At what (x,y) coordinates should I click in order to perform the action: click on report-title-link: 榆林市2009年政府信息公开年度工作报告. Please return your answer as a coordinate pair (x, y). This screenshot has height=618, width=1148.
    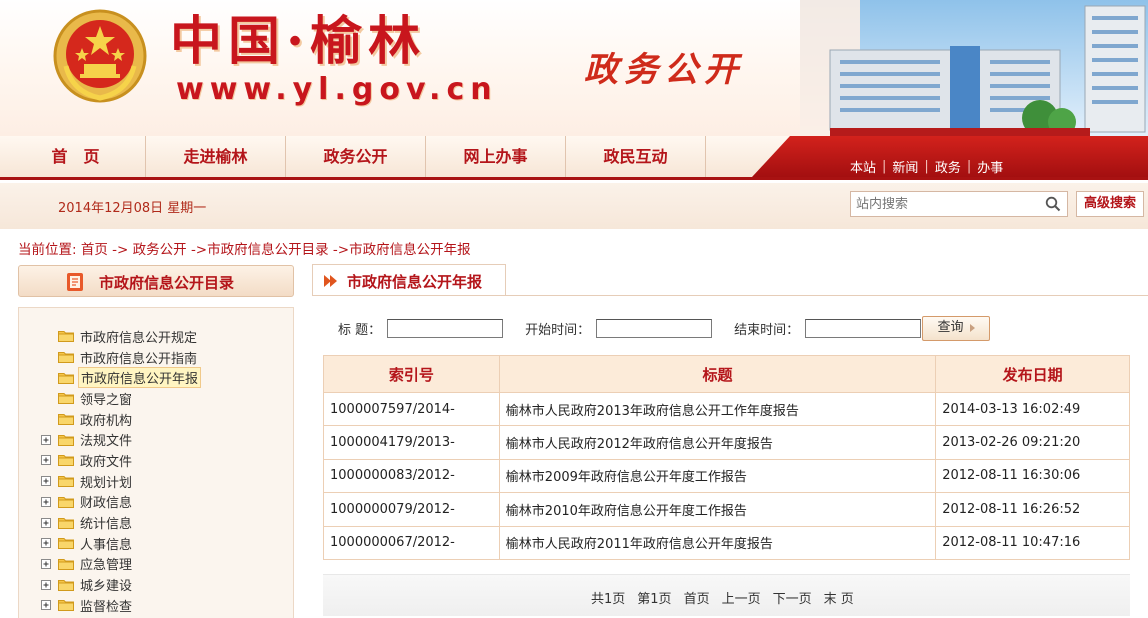
    Looking at the image, I should click on (717, 476).